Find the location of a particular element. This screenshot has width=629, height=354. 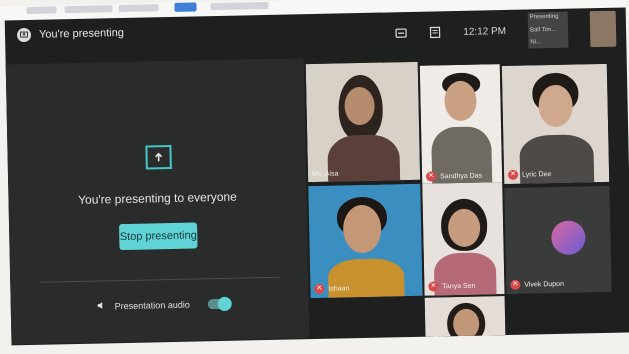

participant-label: ✕ Lyric Dee is located at coordinates (529, 174).